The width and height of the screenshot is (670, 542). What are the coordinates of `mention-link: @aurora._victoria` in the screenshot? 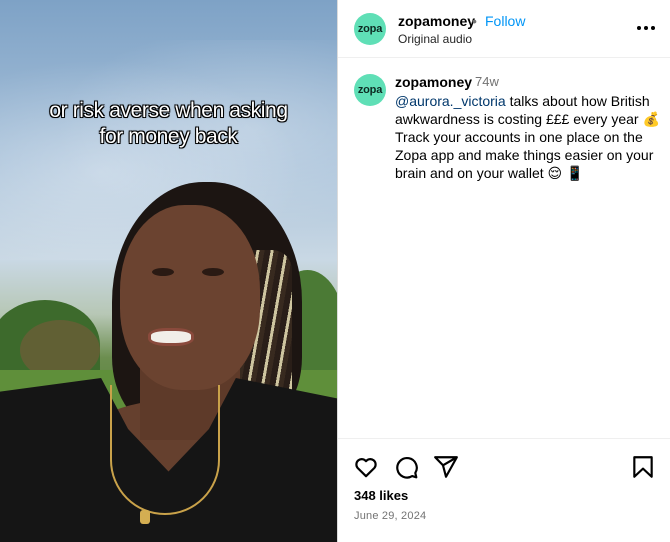 It's located at (450, 101).